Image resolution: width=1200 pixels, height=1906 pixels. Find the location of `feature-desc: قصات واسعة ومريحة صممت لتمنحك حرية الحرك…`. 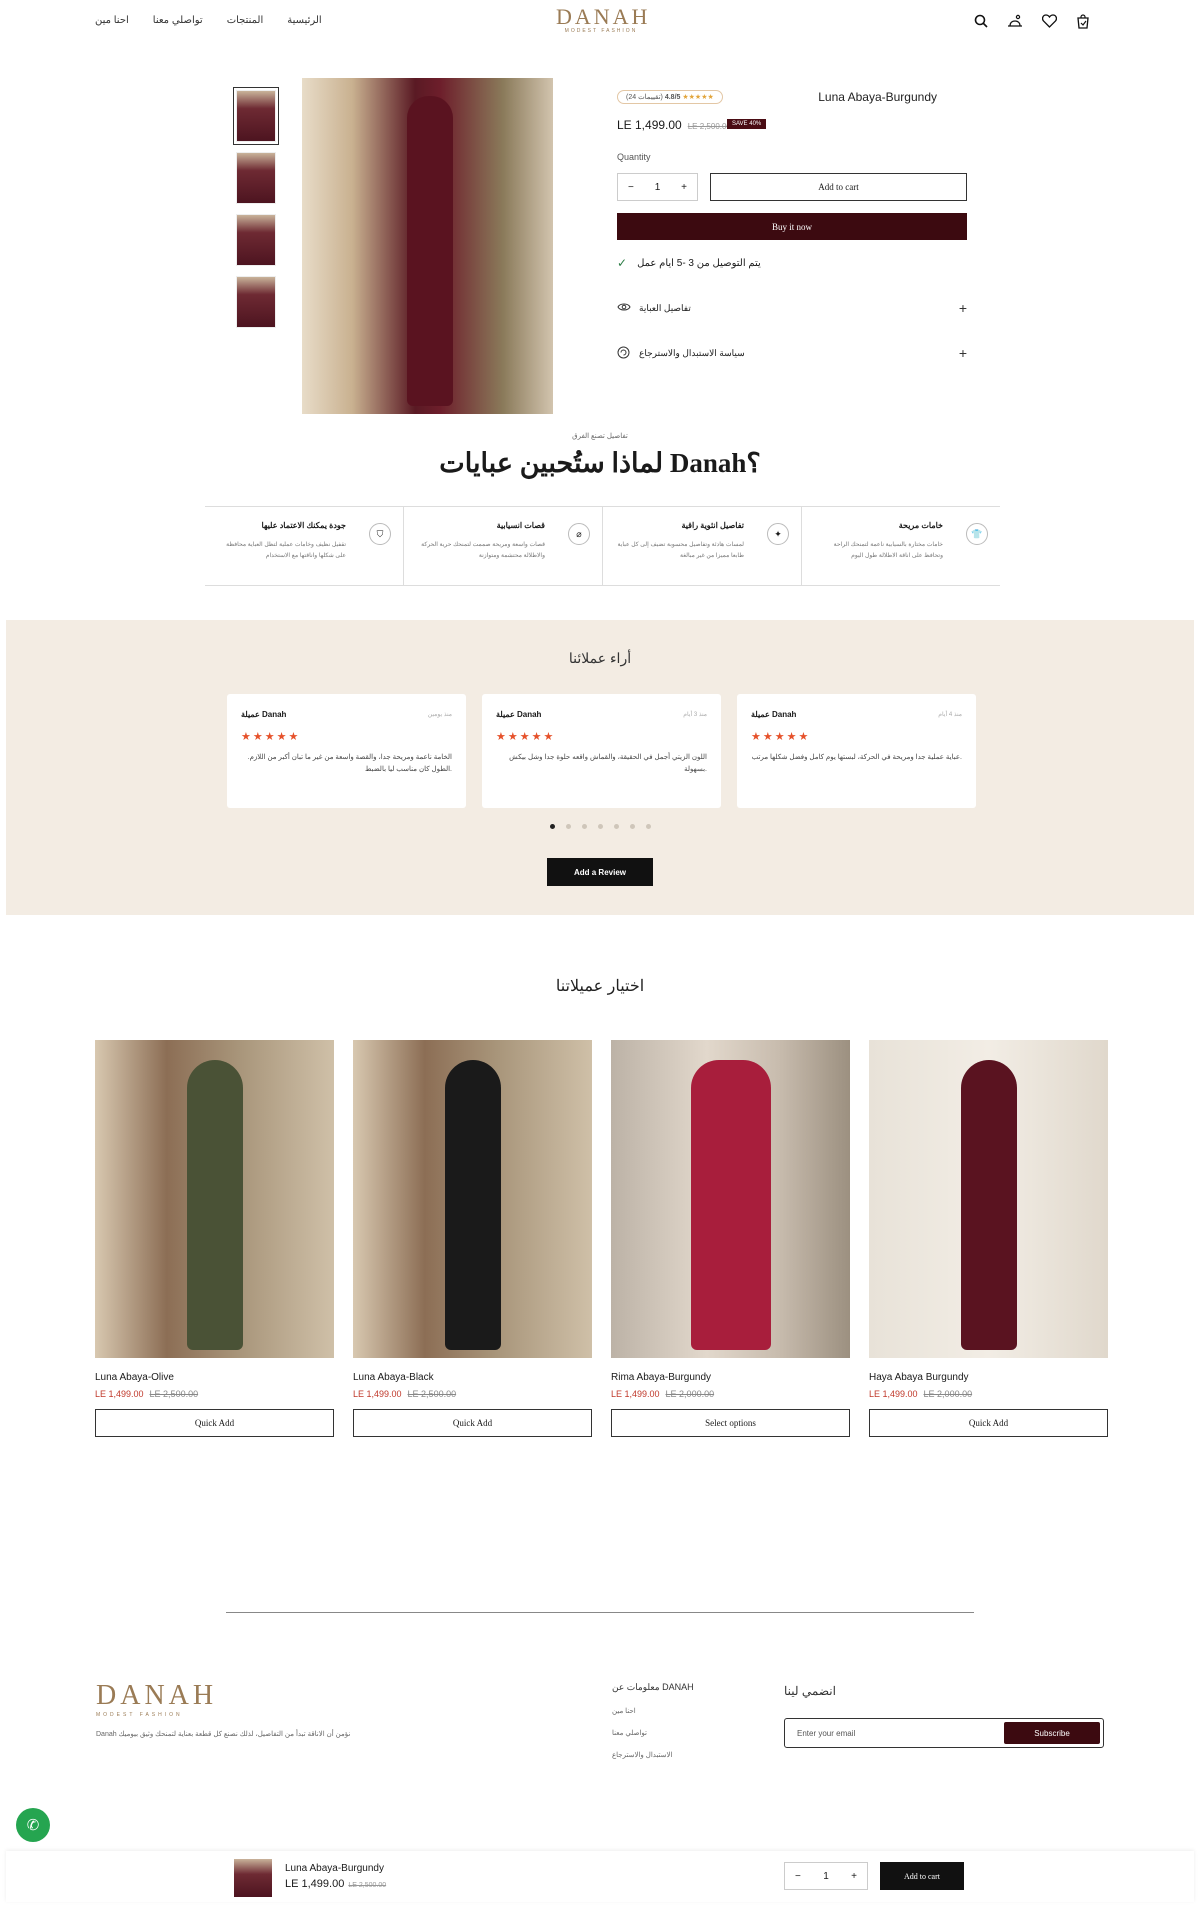

feature-desc: قصات واسعة ومريحة صممت لتمنحك حرية الحرك… is located at coordinates (483, 550).